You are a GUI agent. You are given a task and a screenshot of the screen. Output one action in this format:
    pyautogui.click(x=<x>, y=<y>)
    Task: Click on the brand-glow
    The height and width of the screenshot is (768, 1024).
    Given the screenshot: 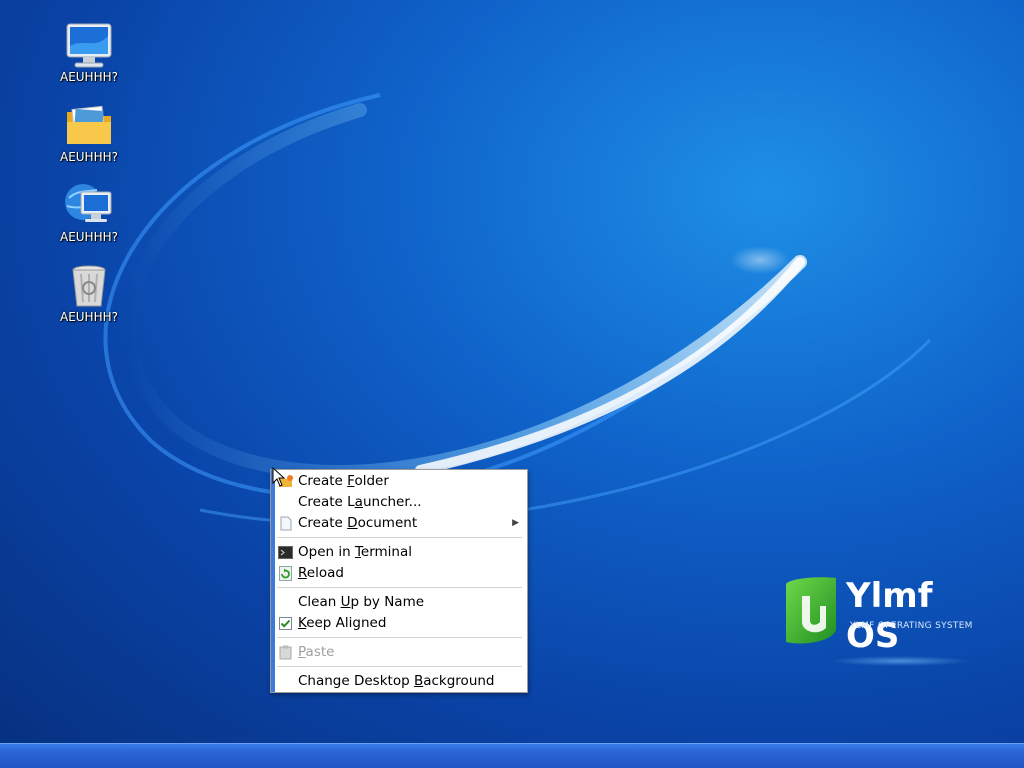 What is the action you would take?
    pyautogui.click(x=900, y=661)
    